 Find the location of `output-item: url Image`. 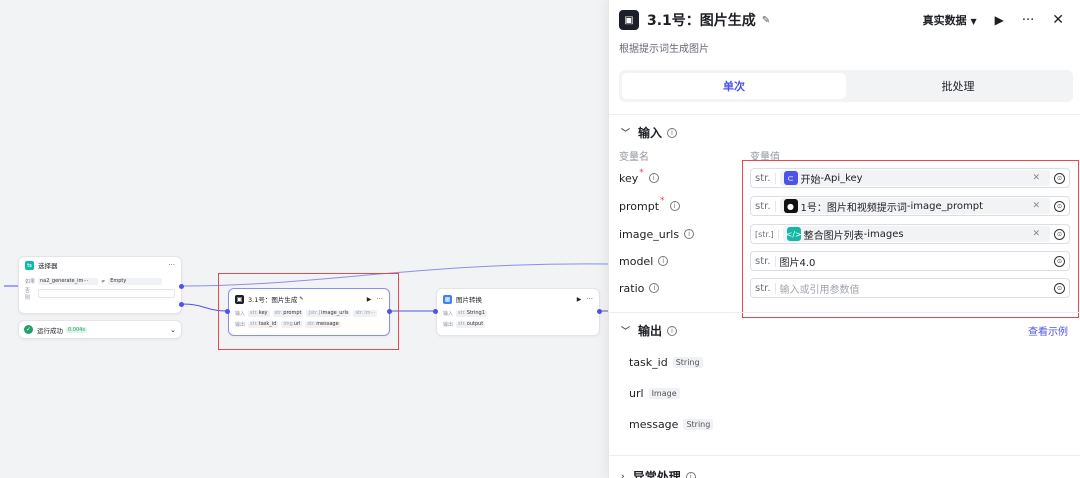

output-item: url Image is located at coordinates (654, 393).